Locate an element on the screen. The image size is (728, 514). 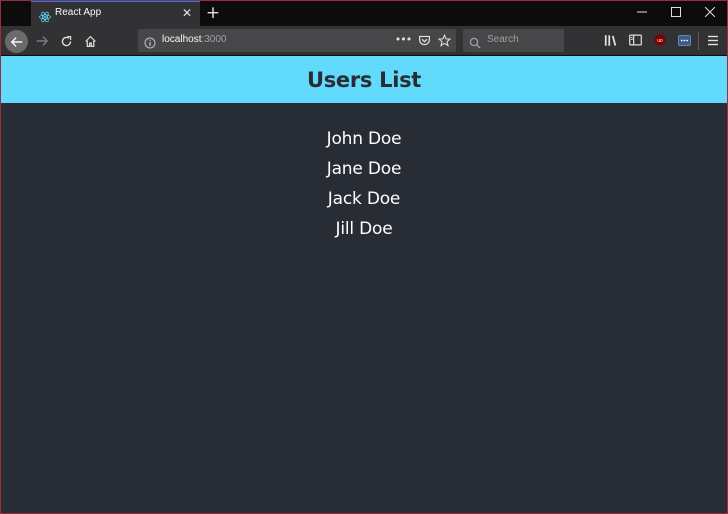
toolbar-separator is located at coordinates (698, 41).